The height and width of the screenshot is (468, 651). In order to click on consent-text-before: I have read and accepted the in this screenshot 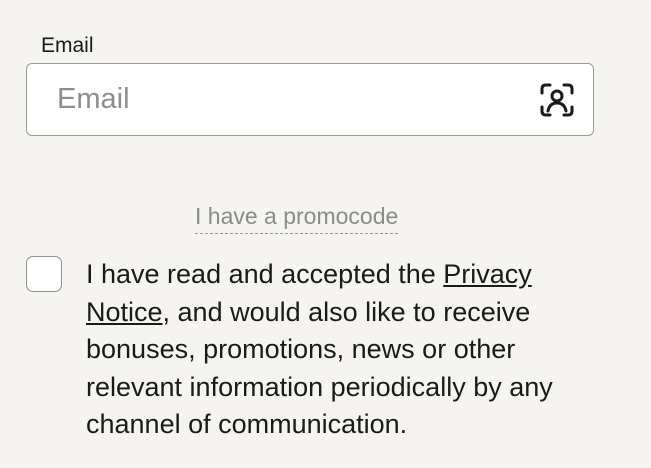, I will do `click(265, 274)`.